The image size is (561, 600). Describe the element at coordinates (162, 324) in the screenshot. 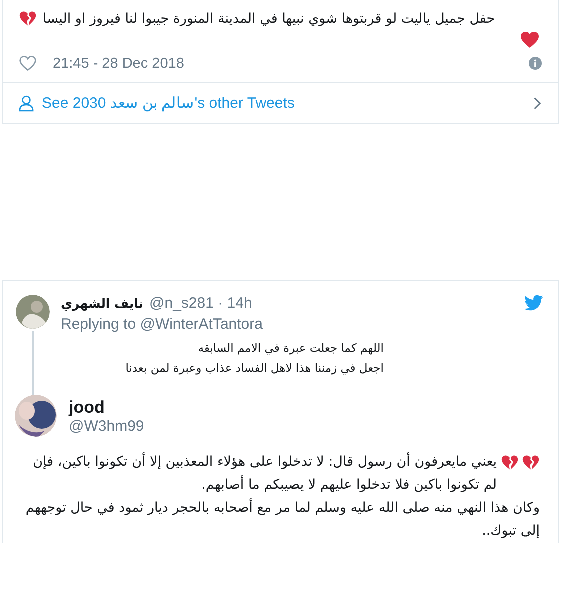

I see `replying-to-text: Replying to @WinterAtTantora` at that location.